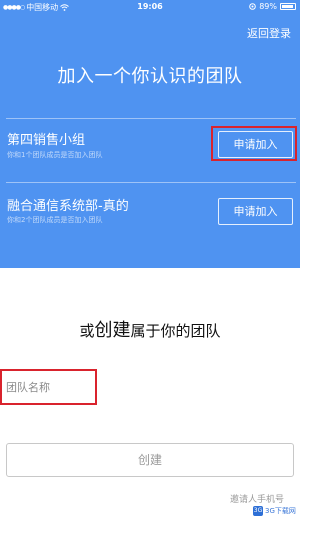 The width and height of the screenshot is (320, 535). I want to click on highlight-box-apply, so click(254, 143).